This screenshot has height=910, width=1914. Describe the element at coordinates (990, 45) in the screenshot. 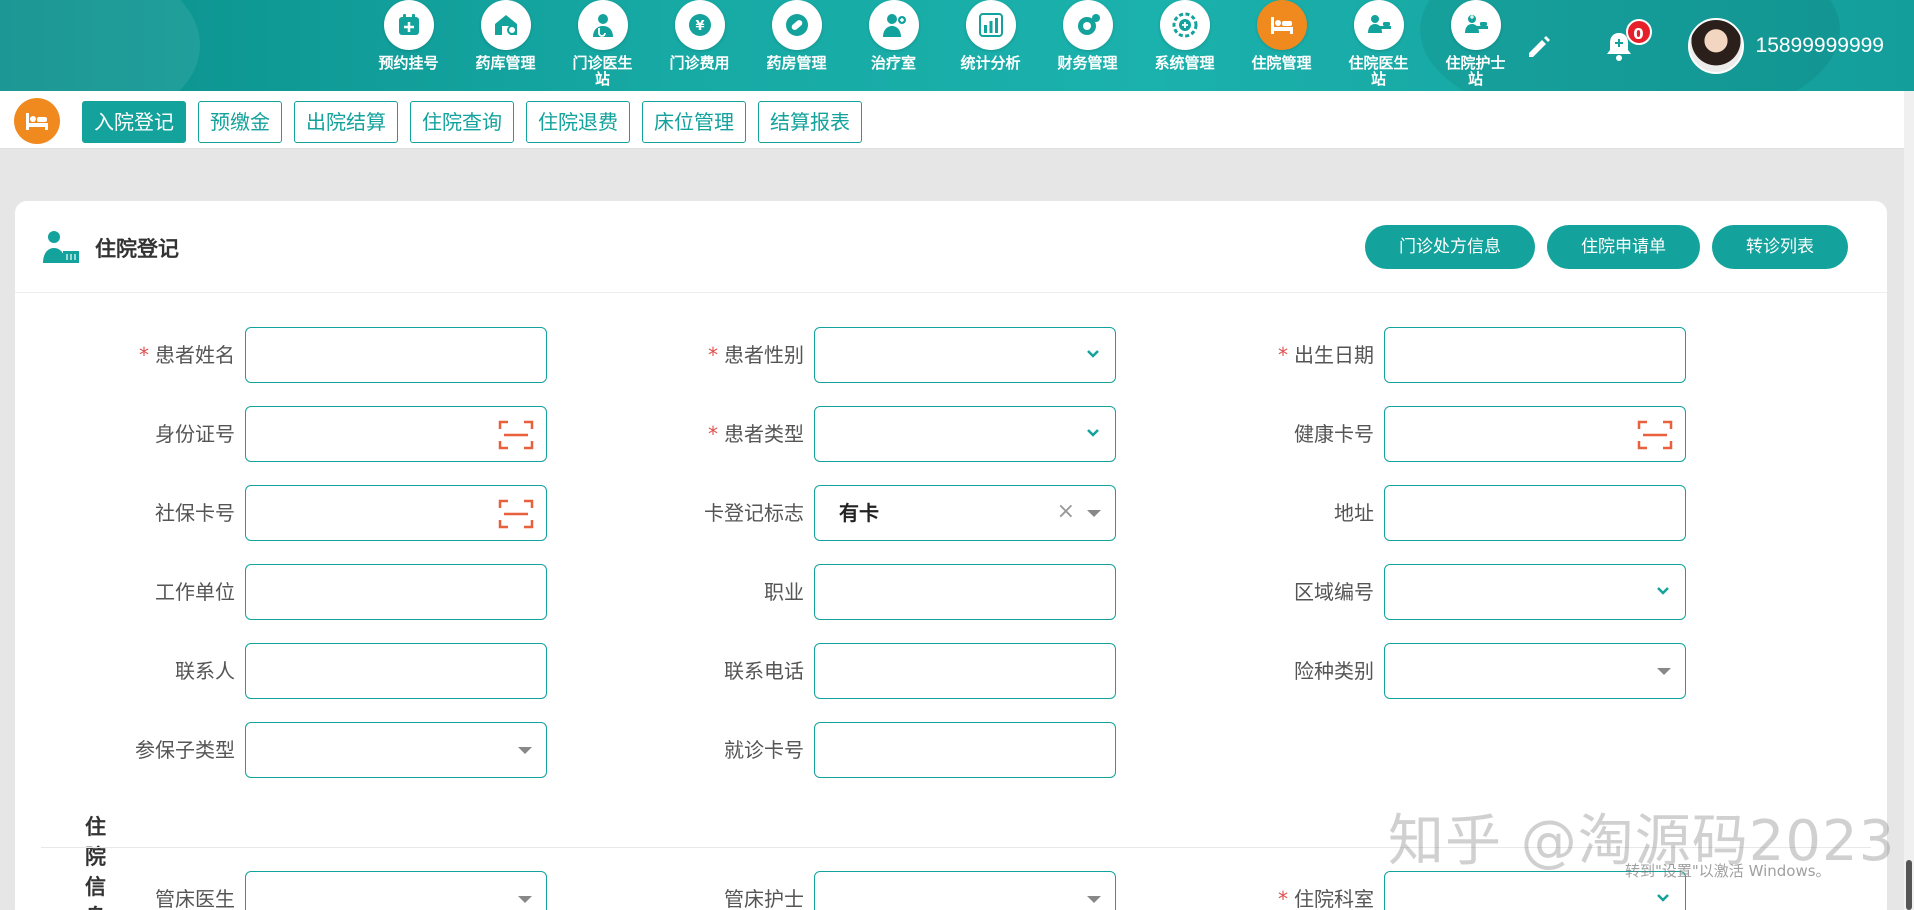

I see `nav-module-statistics: 统计分析` at that location.